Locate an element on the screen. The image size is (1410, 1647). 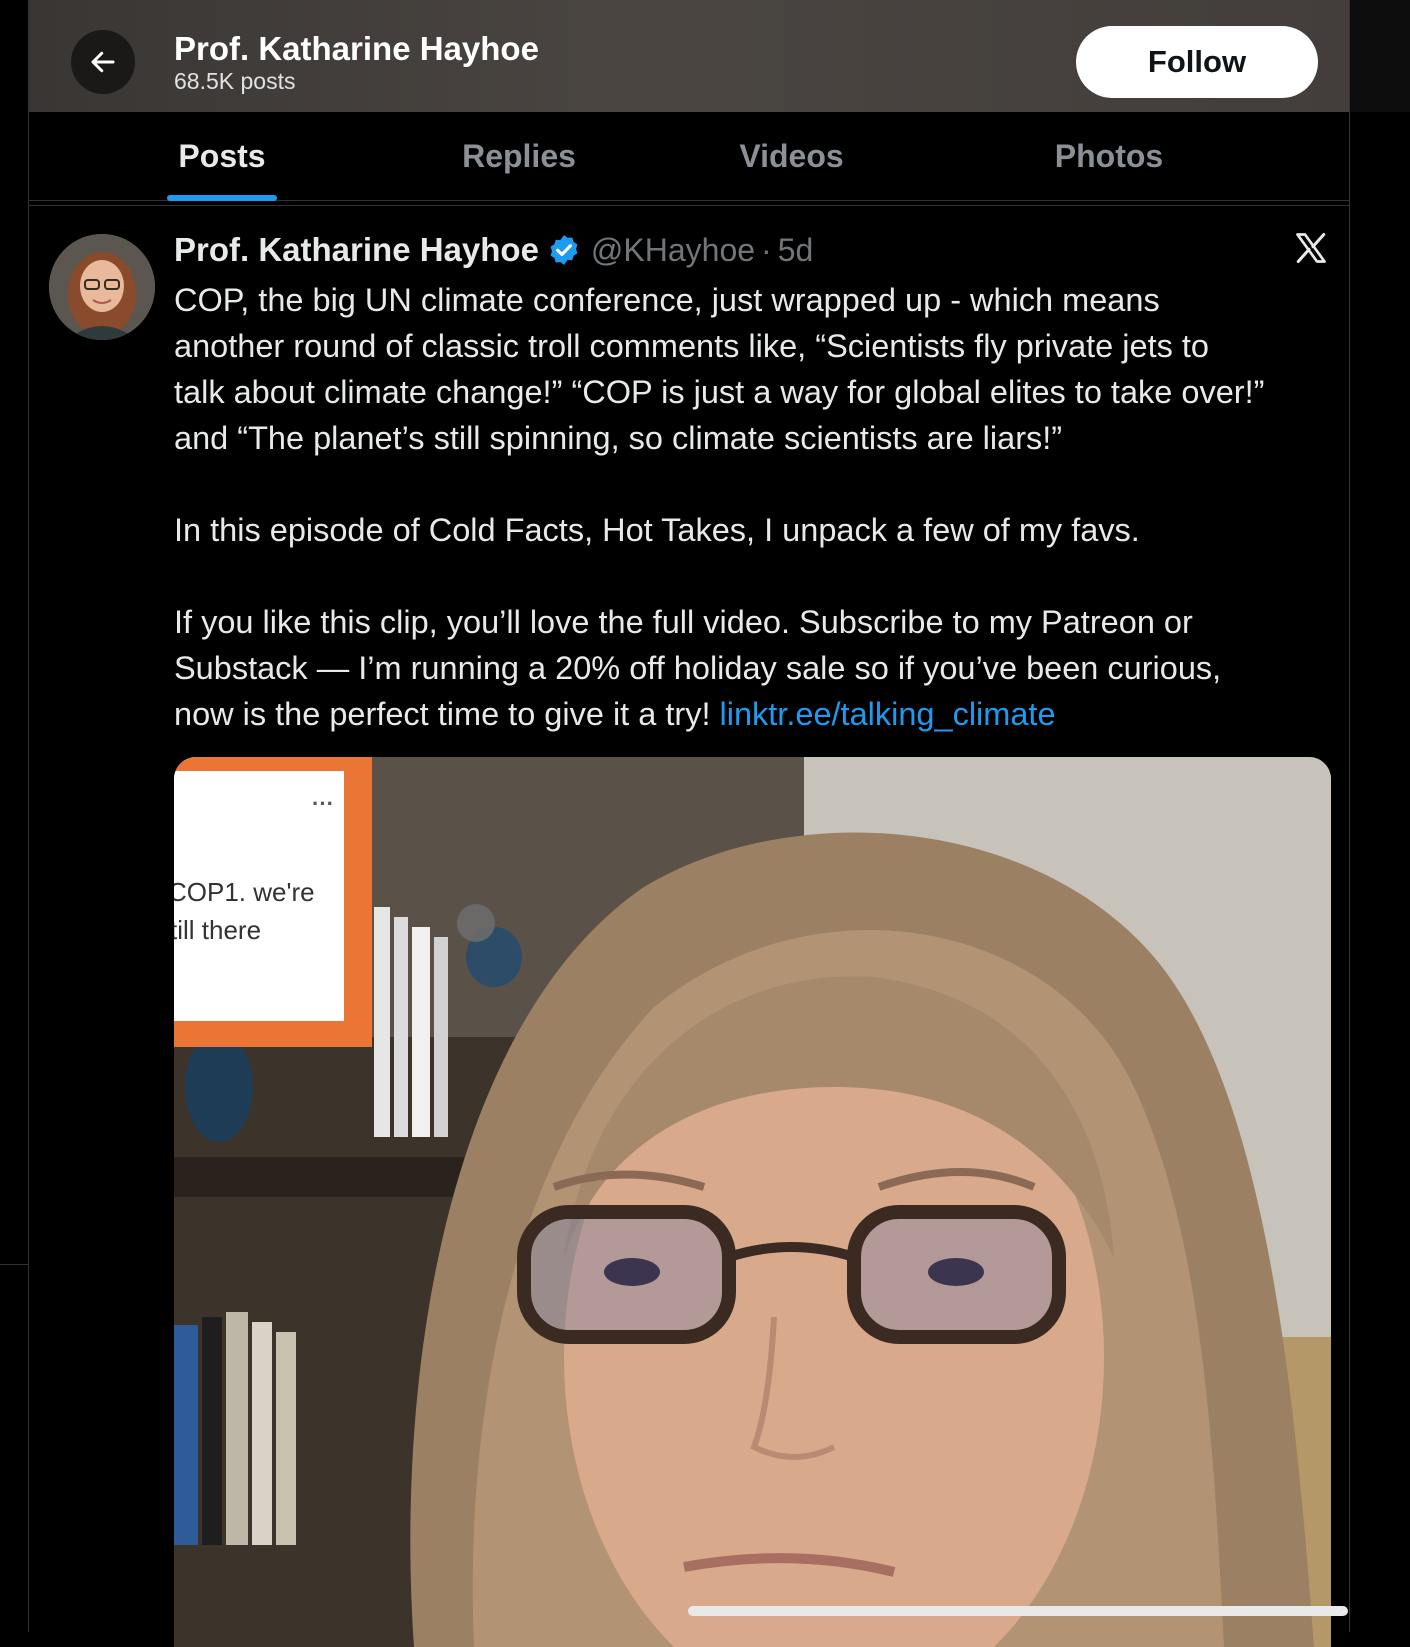
side-divider is located at coordinates (14, 1264).